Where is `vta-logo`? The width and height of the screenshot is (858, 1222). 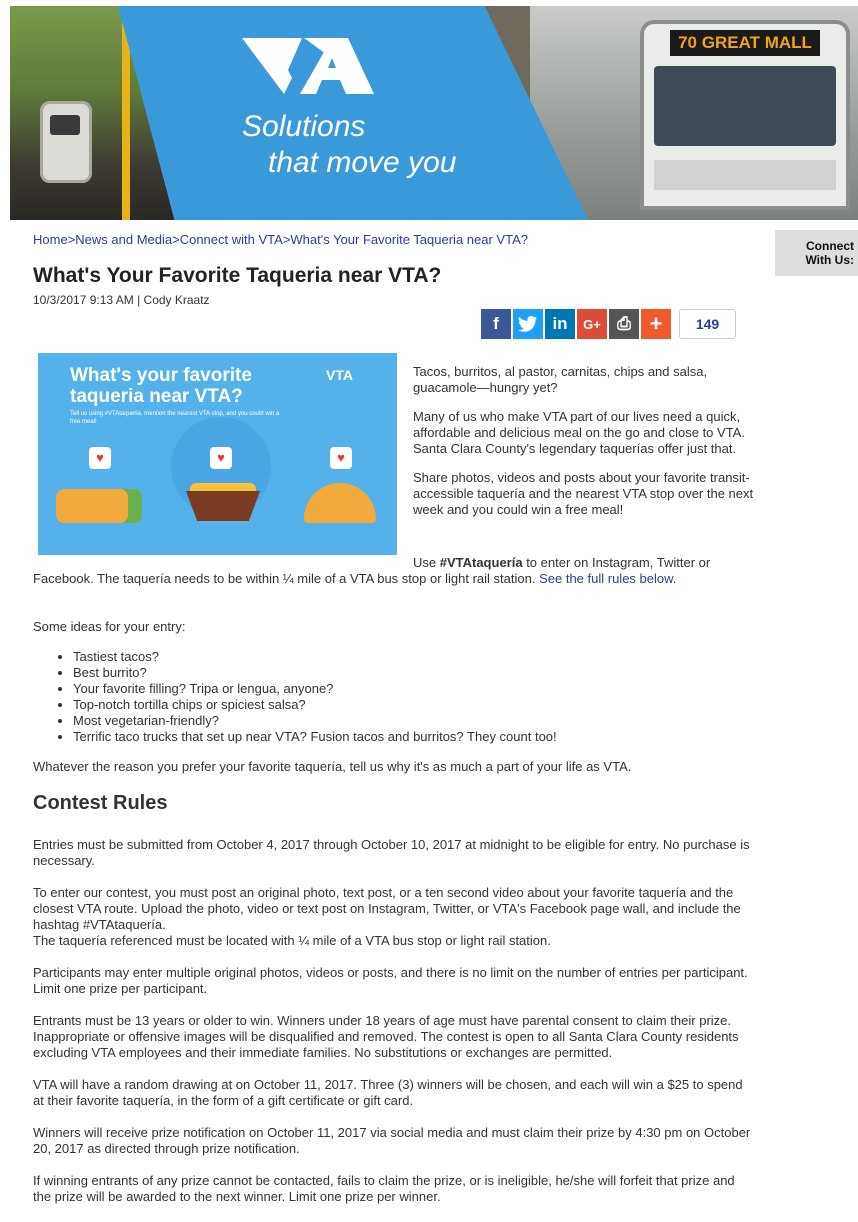
vta-logo is located at coordinates (312, 66).